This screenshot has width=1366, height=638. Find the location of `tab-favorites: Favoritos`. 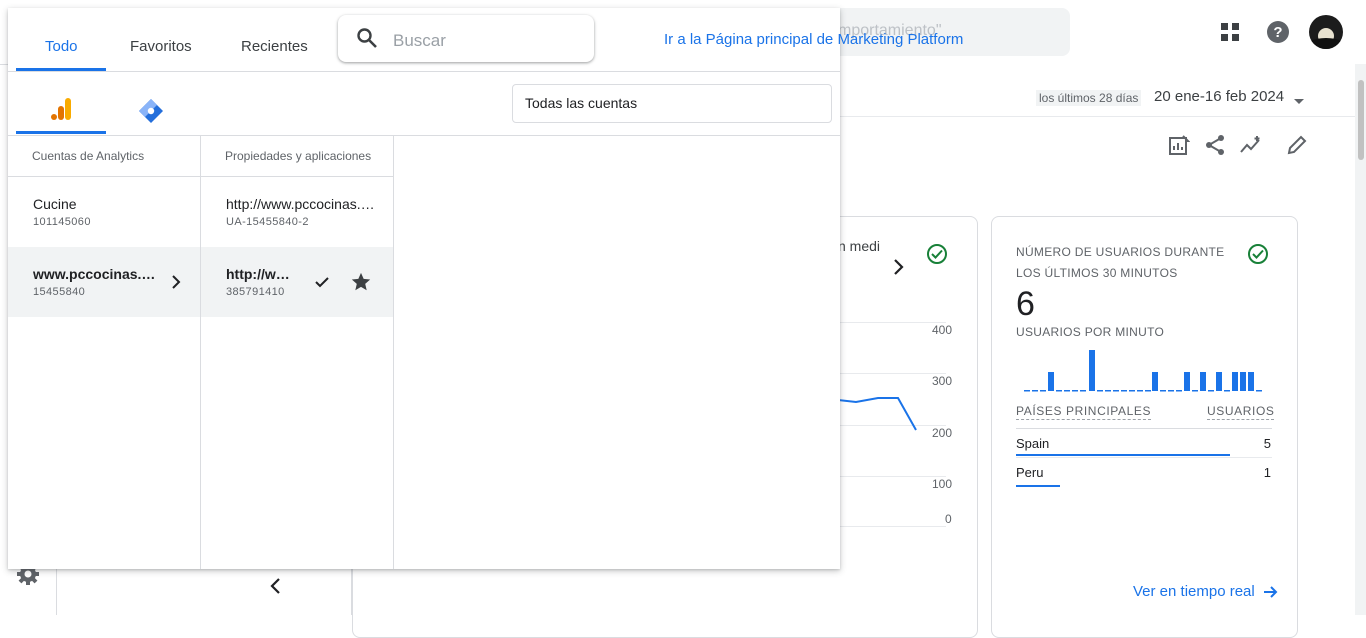

tab-favorites: Favoritos is located at coordinates (161, 46).